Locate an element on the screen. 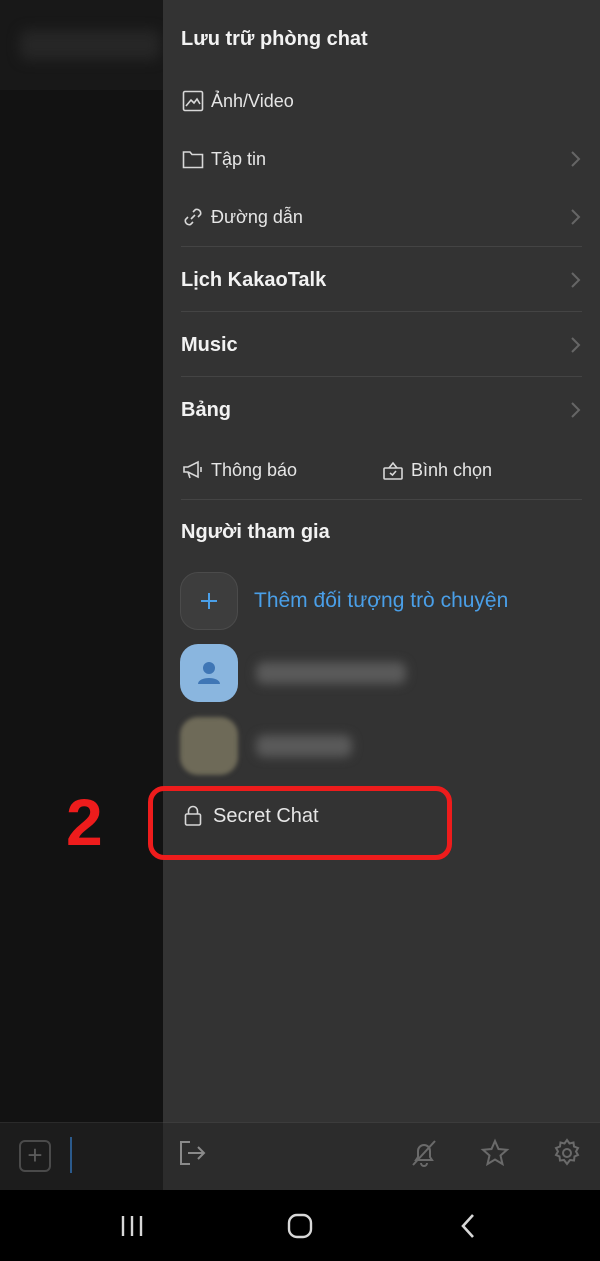 This screenshot has height=1261, width=600. recent-apps-icon is located at coordinates (132, 1226).